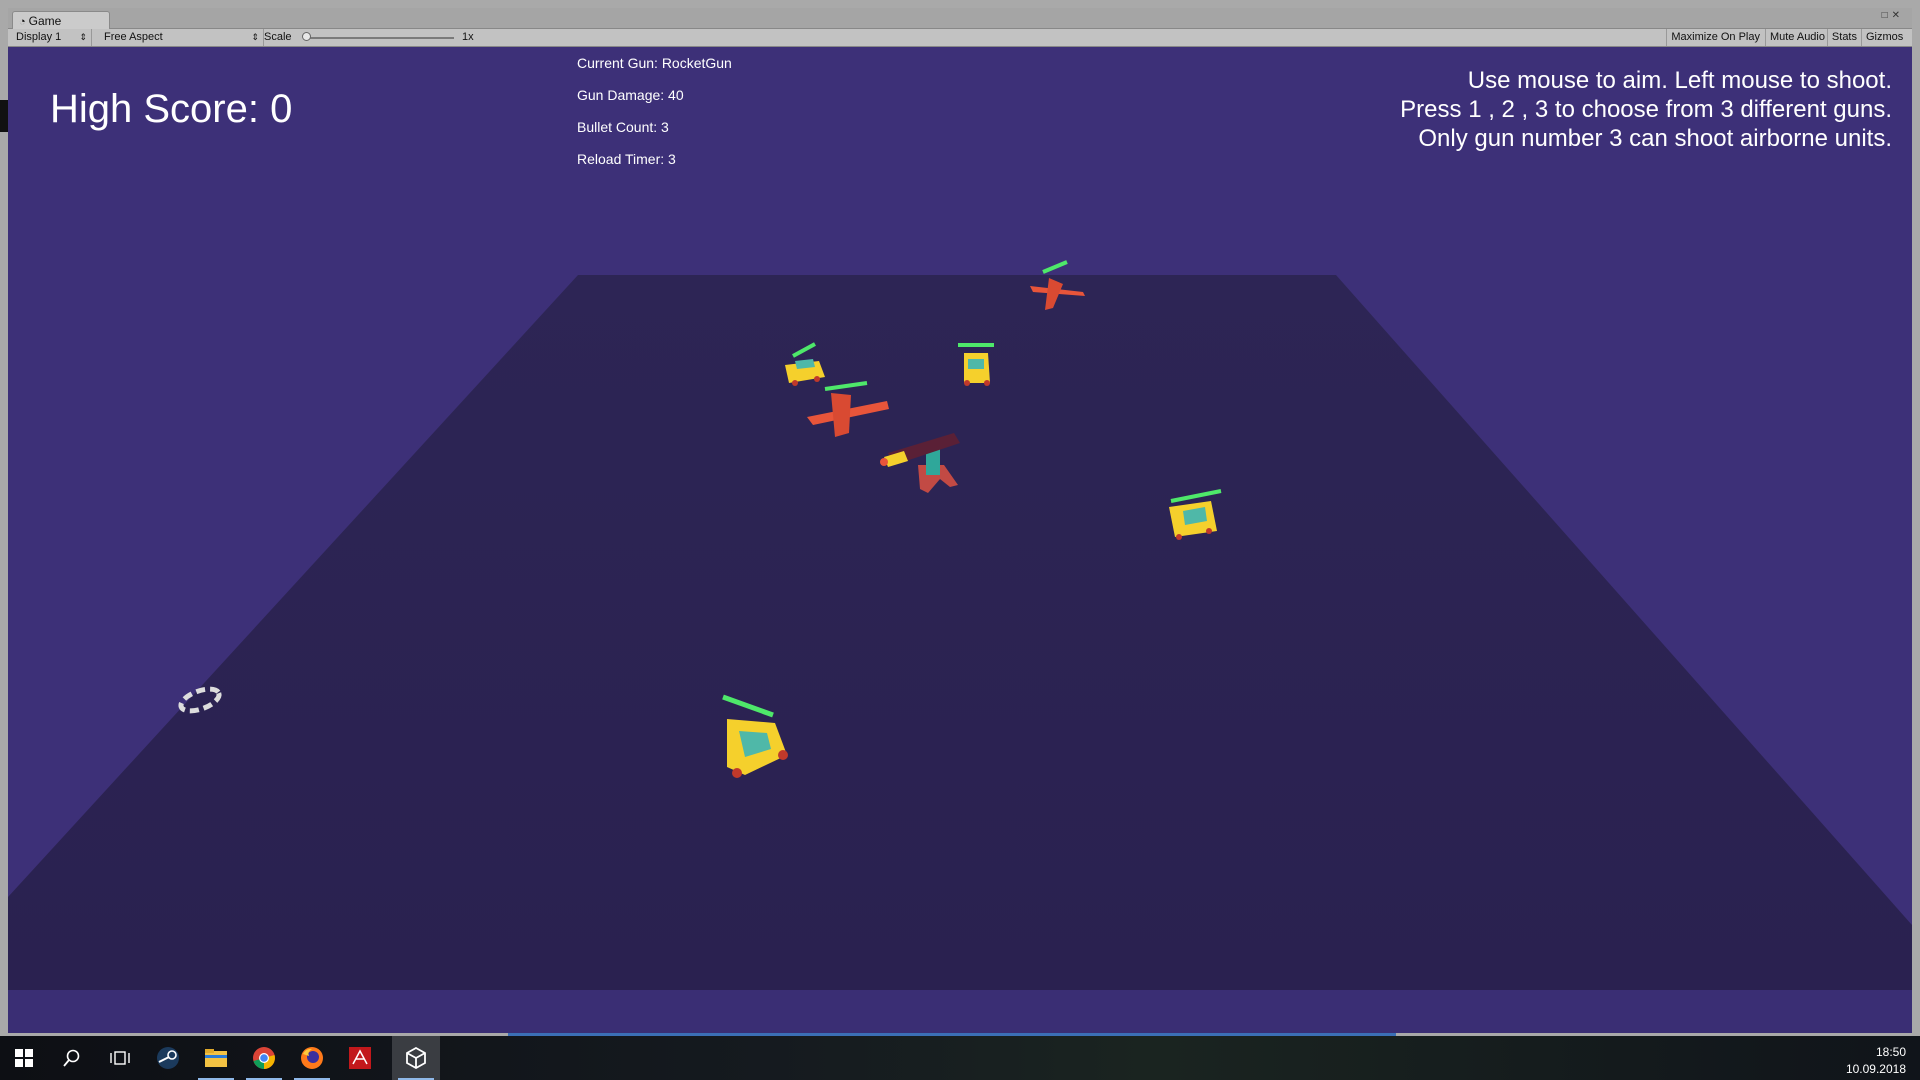 Image resolution: width=1920 pixels, height=1080 pixels. What do you see at coordinates (1875, 1069) in the screenshot?
I see `clock-date: 10.09.2018` at bounding box center [1875, 1069].